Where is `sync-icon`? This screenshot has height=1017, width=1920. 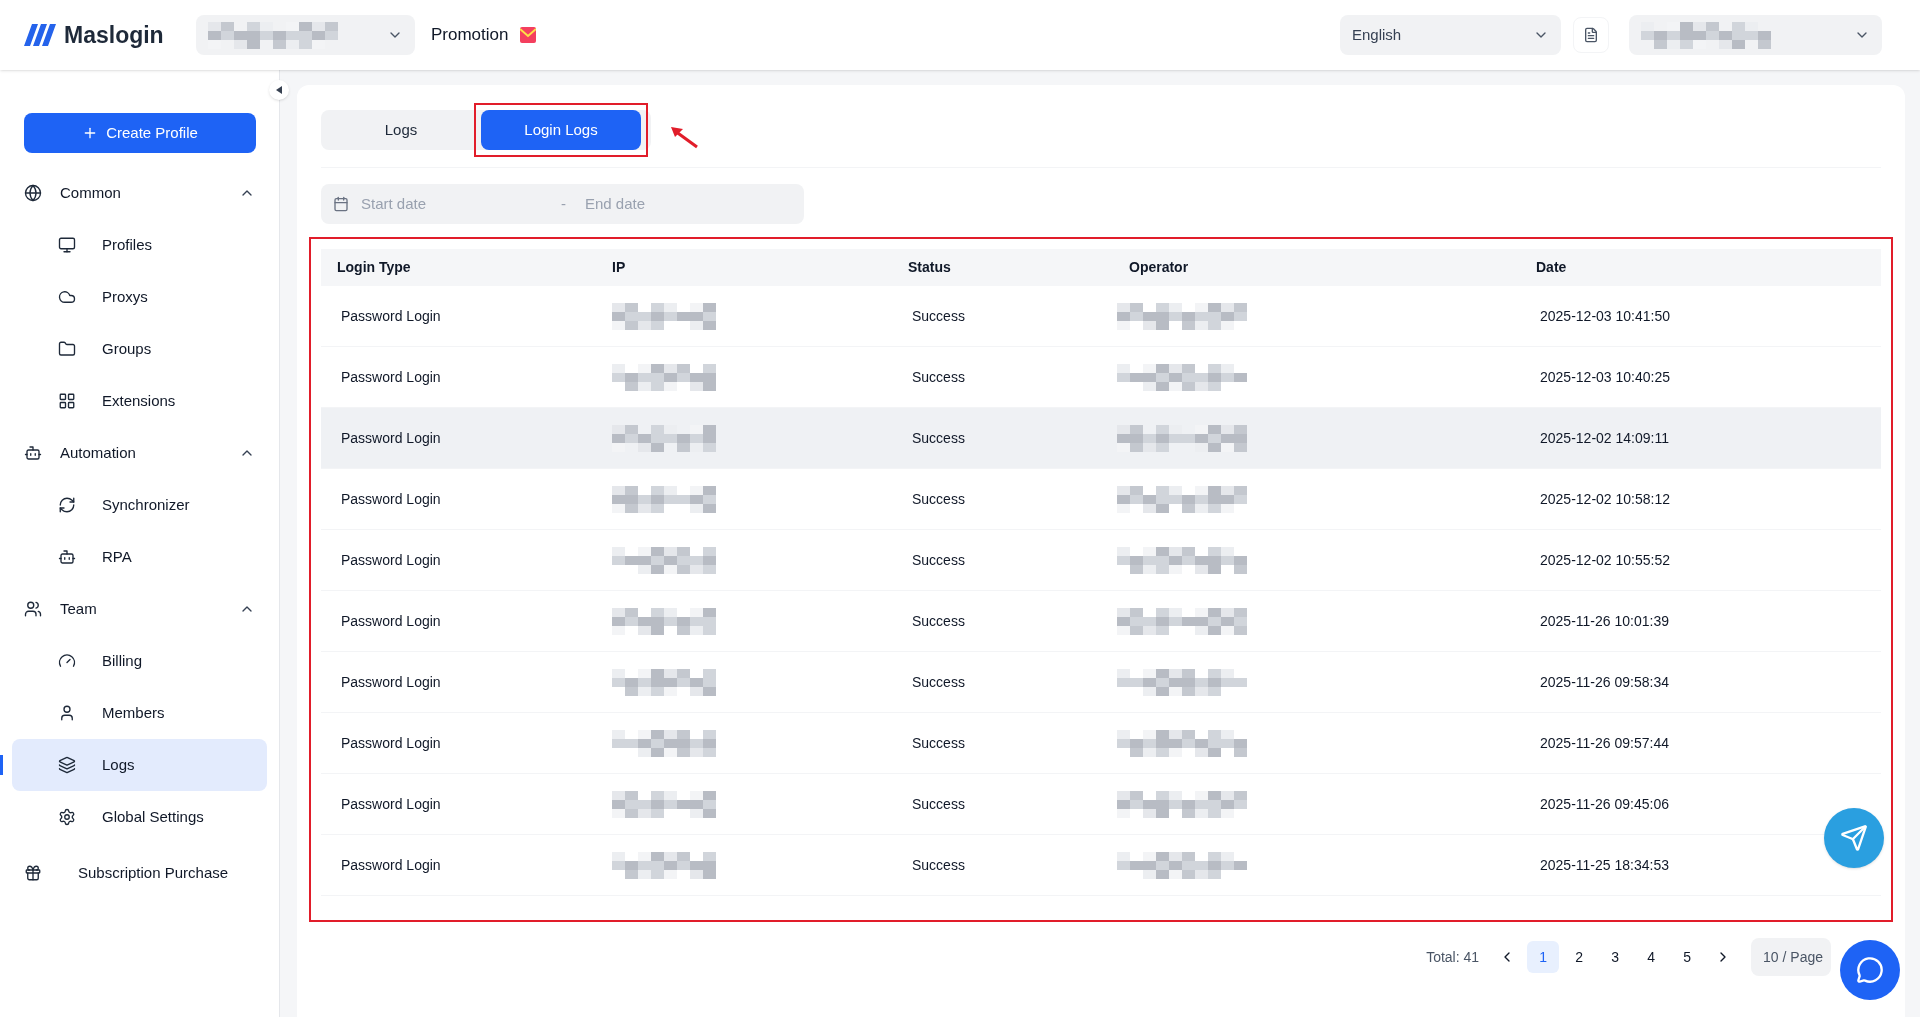 sync-icon is located at coordinates (67, 505).